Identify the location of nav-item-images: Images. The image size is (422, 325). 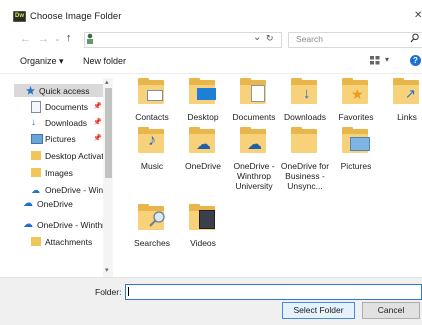
(59, 173).